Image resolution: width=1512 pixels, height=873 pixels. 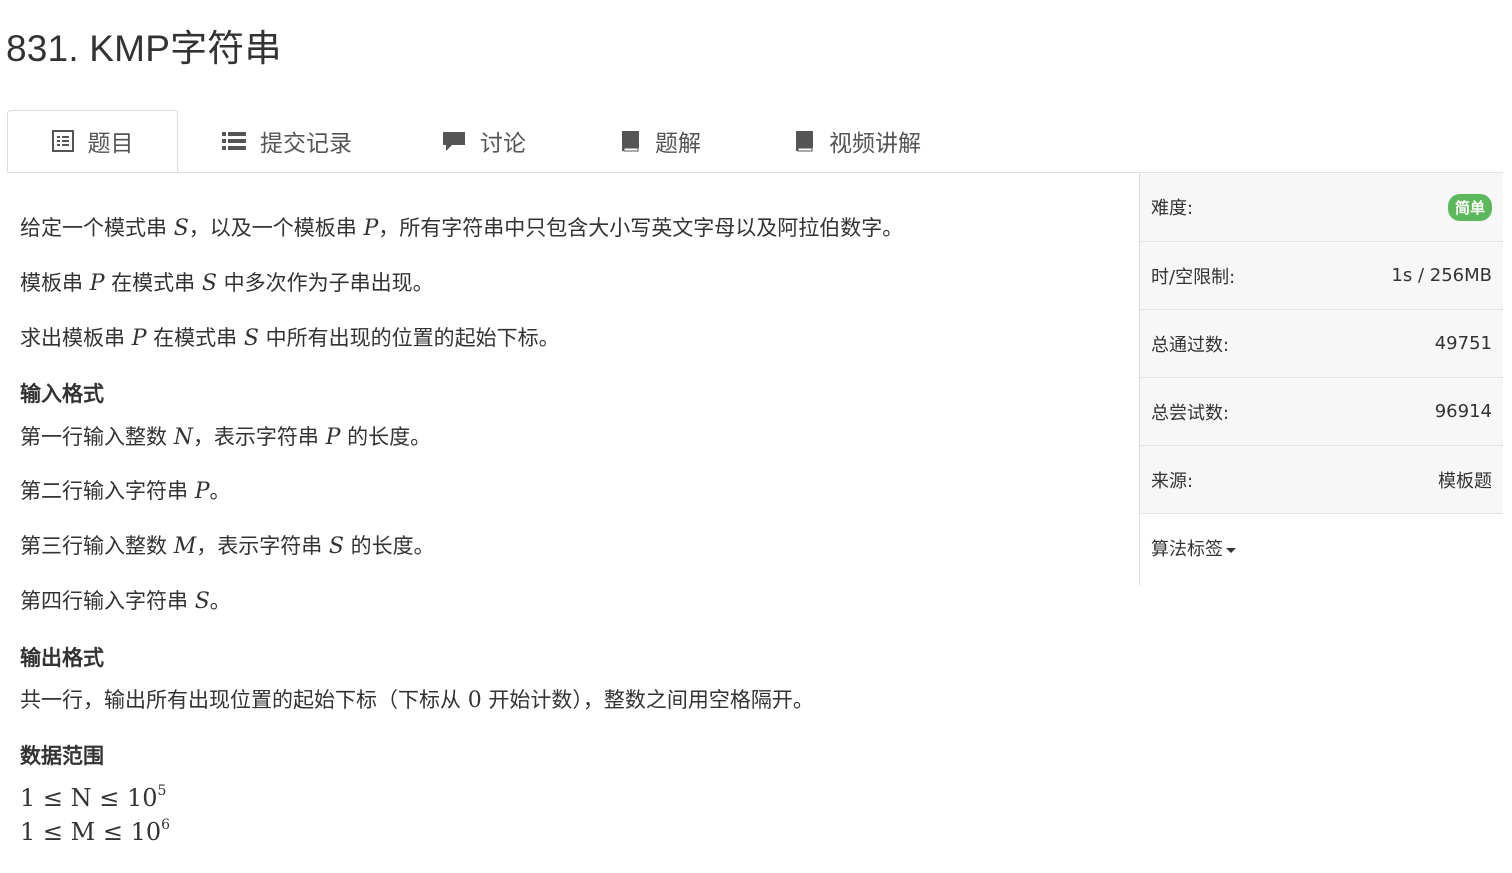 I want to click on page-title: 831. KMP字符串, so click(x=144, y=48).